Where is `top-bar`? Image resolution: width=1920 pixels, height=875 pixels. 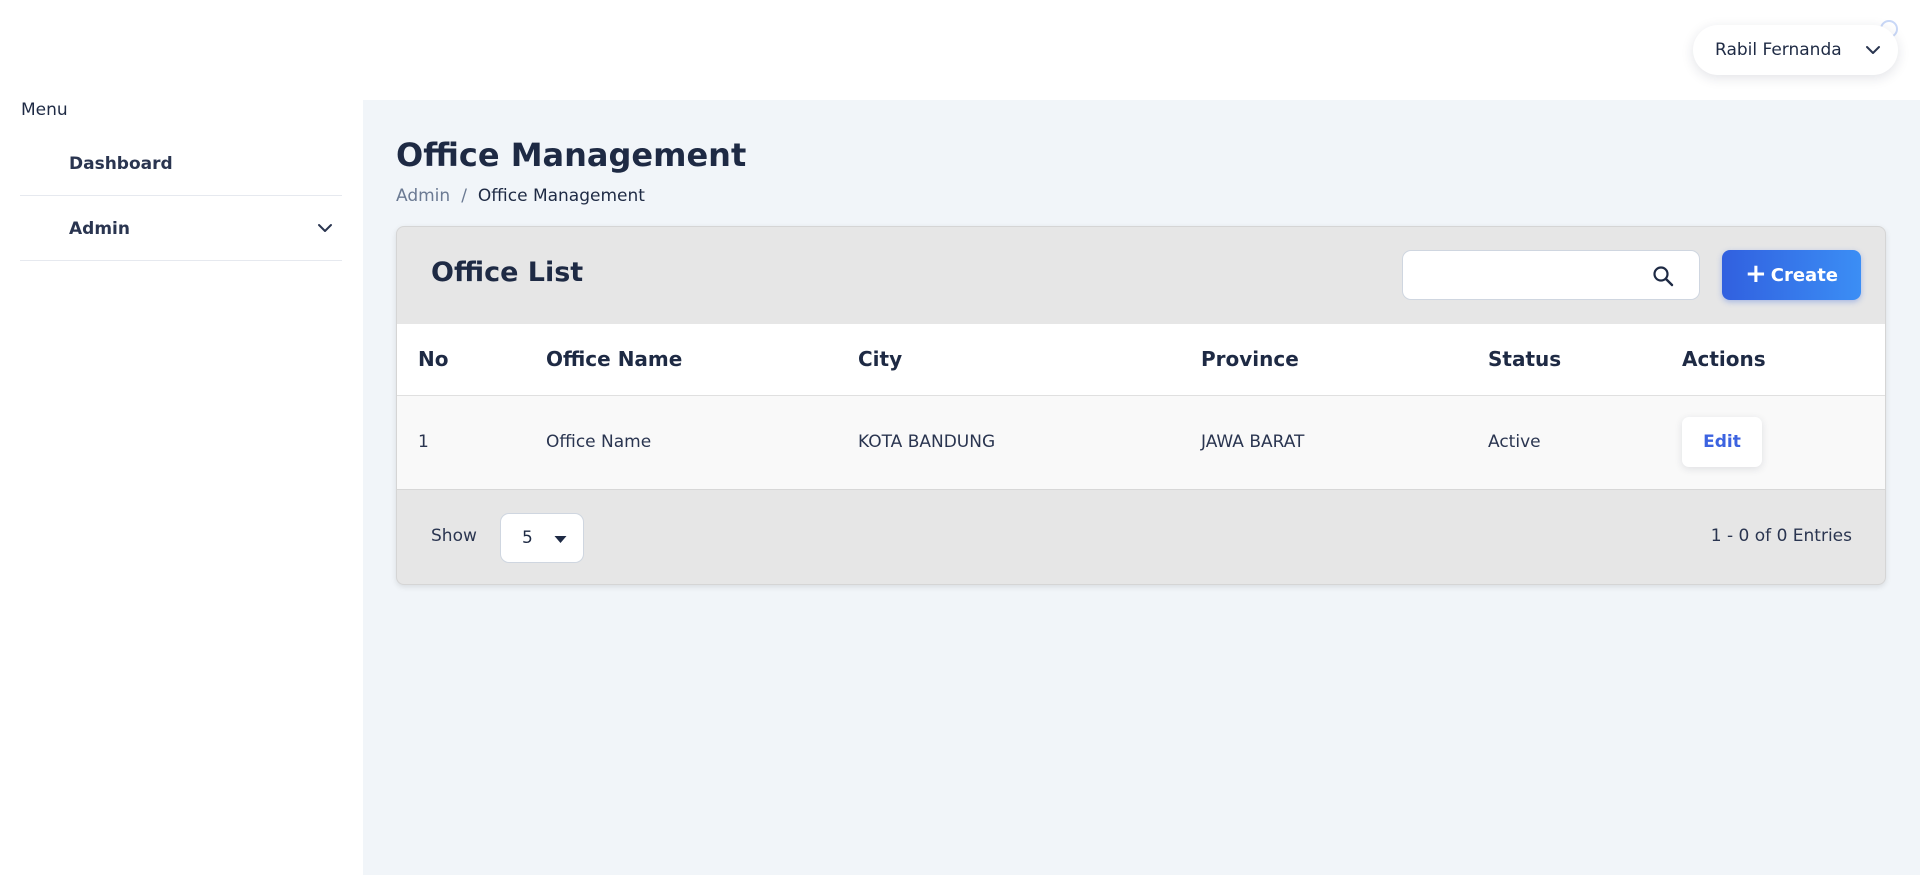
top-bar is located at coordinates (1141, 50).